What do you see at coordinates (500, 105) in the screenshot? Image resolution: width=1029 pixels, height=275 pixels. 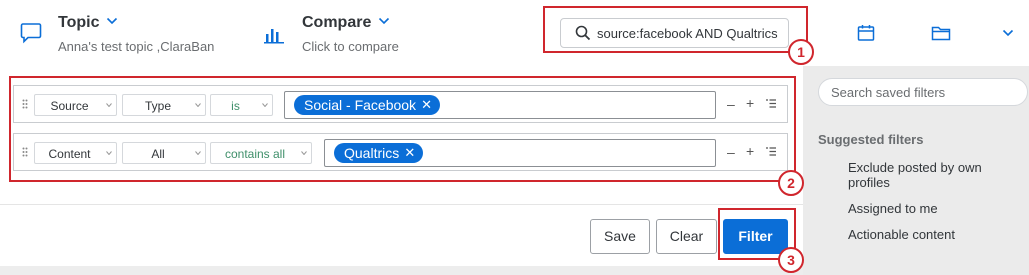 I see `filter-value-field: Social - Facebook ✕` at bounding box center [500, 105].